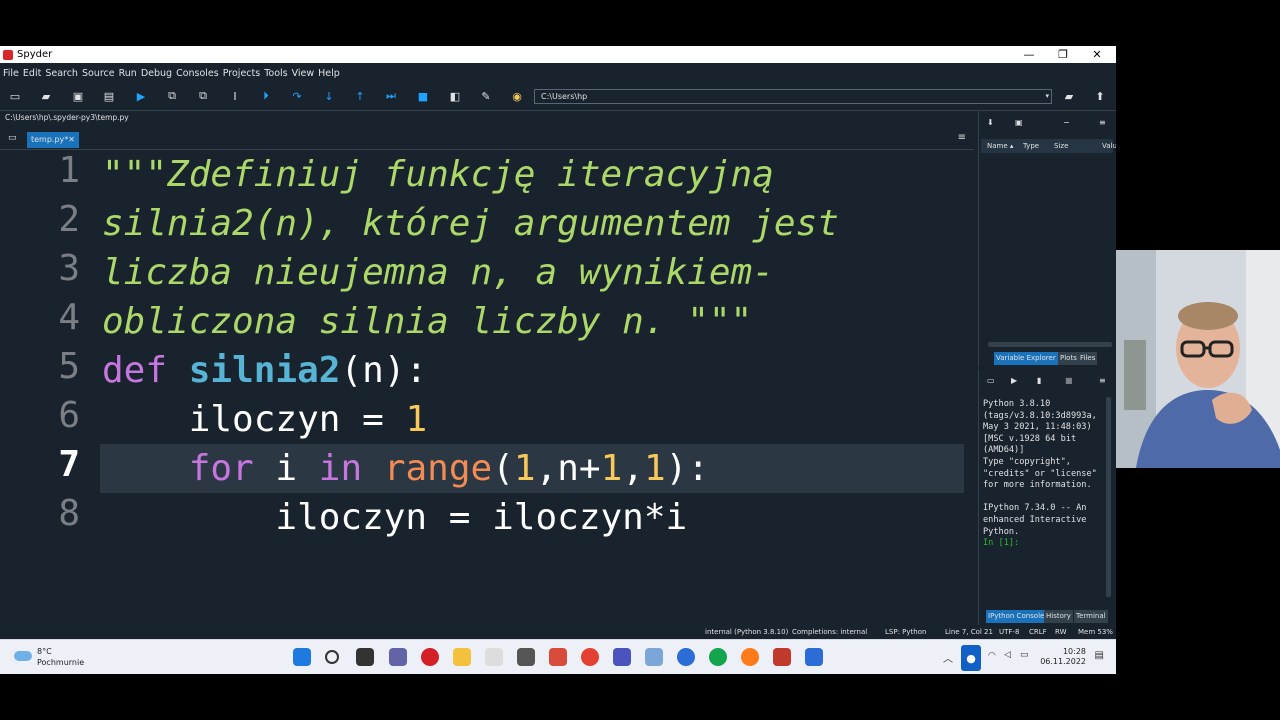 Image resolution: width=1280 pixels, height=720 pixels. Describe the element at coordinates (1198, 359) in the screenshot. I see `presenter-video` at that location.